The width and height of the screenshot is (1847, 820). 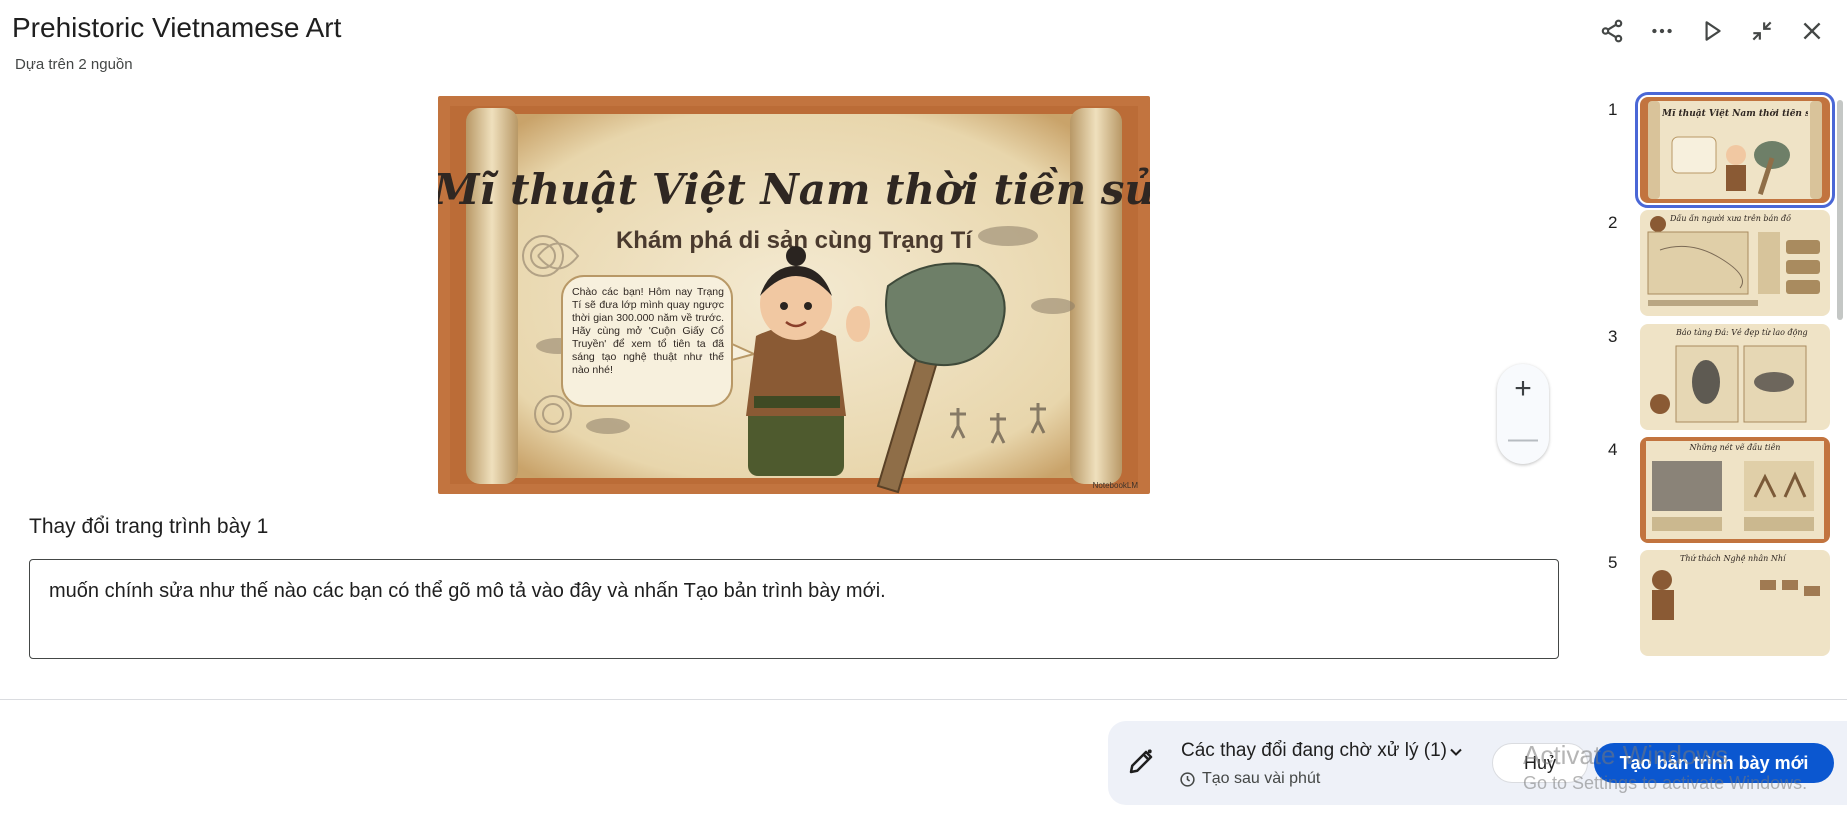 What do you see at coordinates (1733, 558) in the screenshot?
I see `thumbnail-caption: Thử thách Nghệ nhân Nhí` at bounding box center [1733, 558].